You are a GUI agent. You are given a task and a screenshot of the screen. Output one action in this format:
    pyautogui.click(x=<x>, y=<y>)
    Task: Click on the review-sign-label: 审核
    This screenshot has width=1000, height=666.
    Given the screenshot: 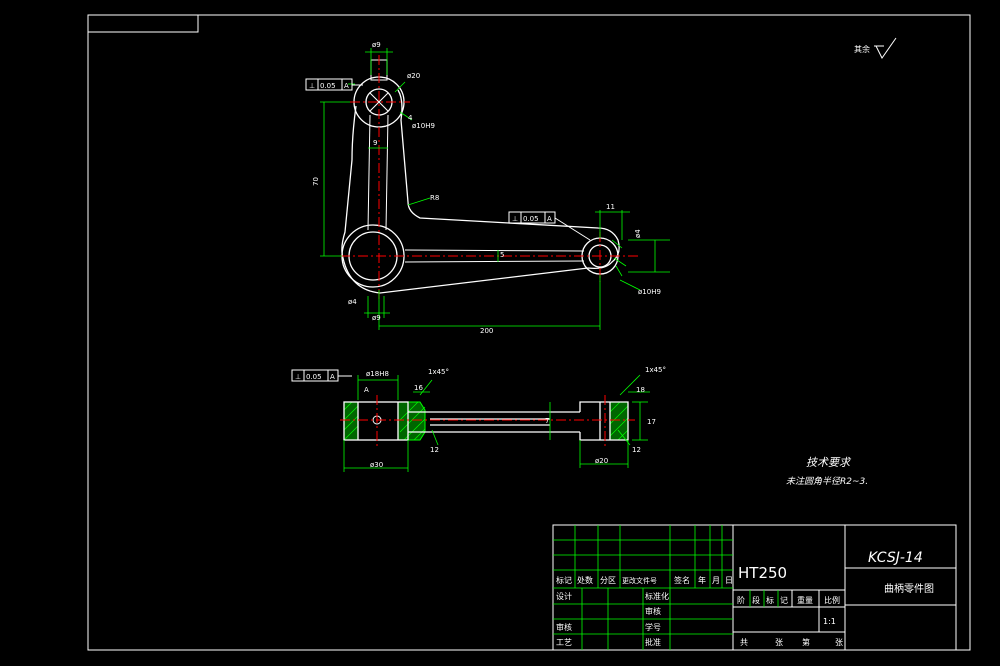 What is the action you would take?
    pyautogui.click(x=564, y=627)
    